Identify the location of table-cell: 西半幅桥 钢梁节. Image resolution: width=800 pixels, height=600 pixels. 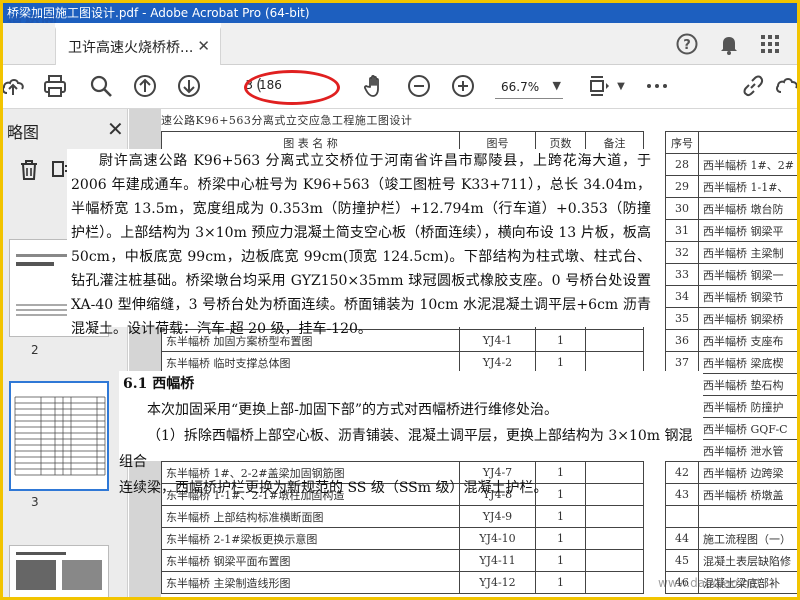
(747, 296).